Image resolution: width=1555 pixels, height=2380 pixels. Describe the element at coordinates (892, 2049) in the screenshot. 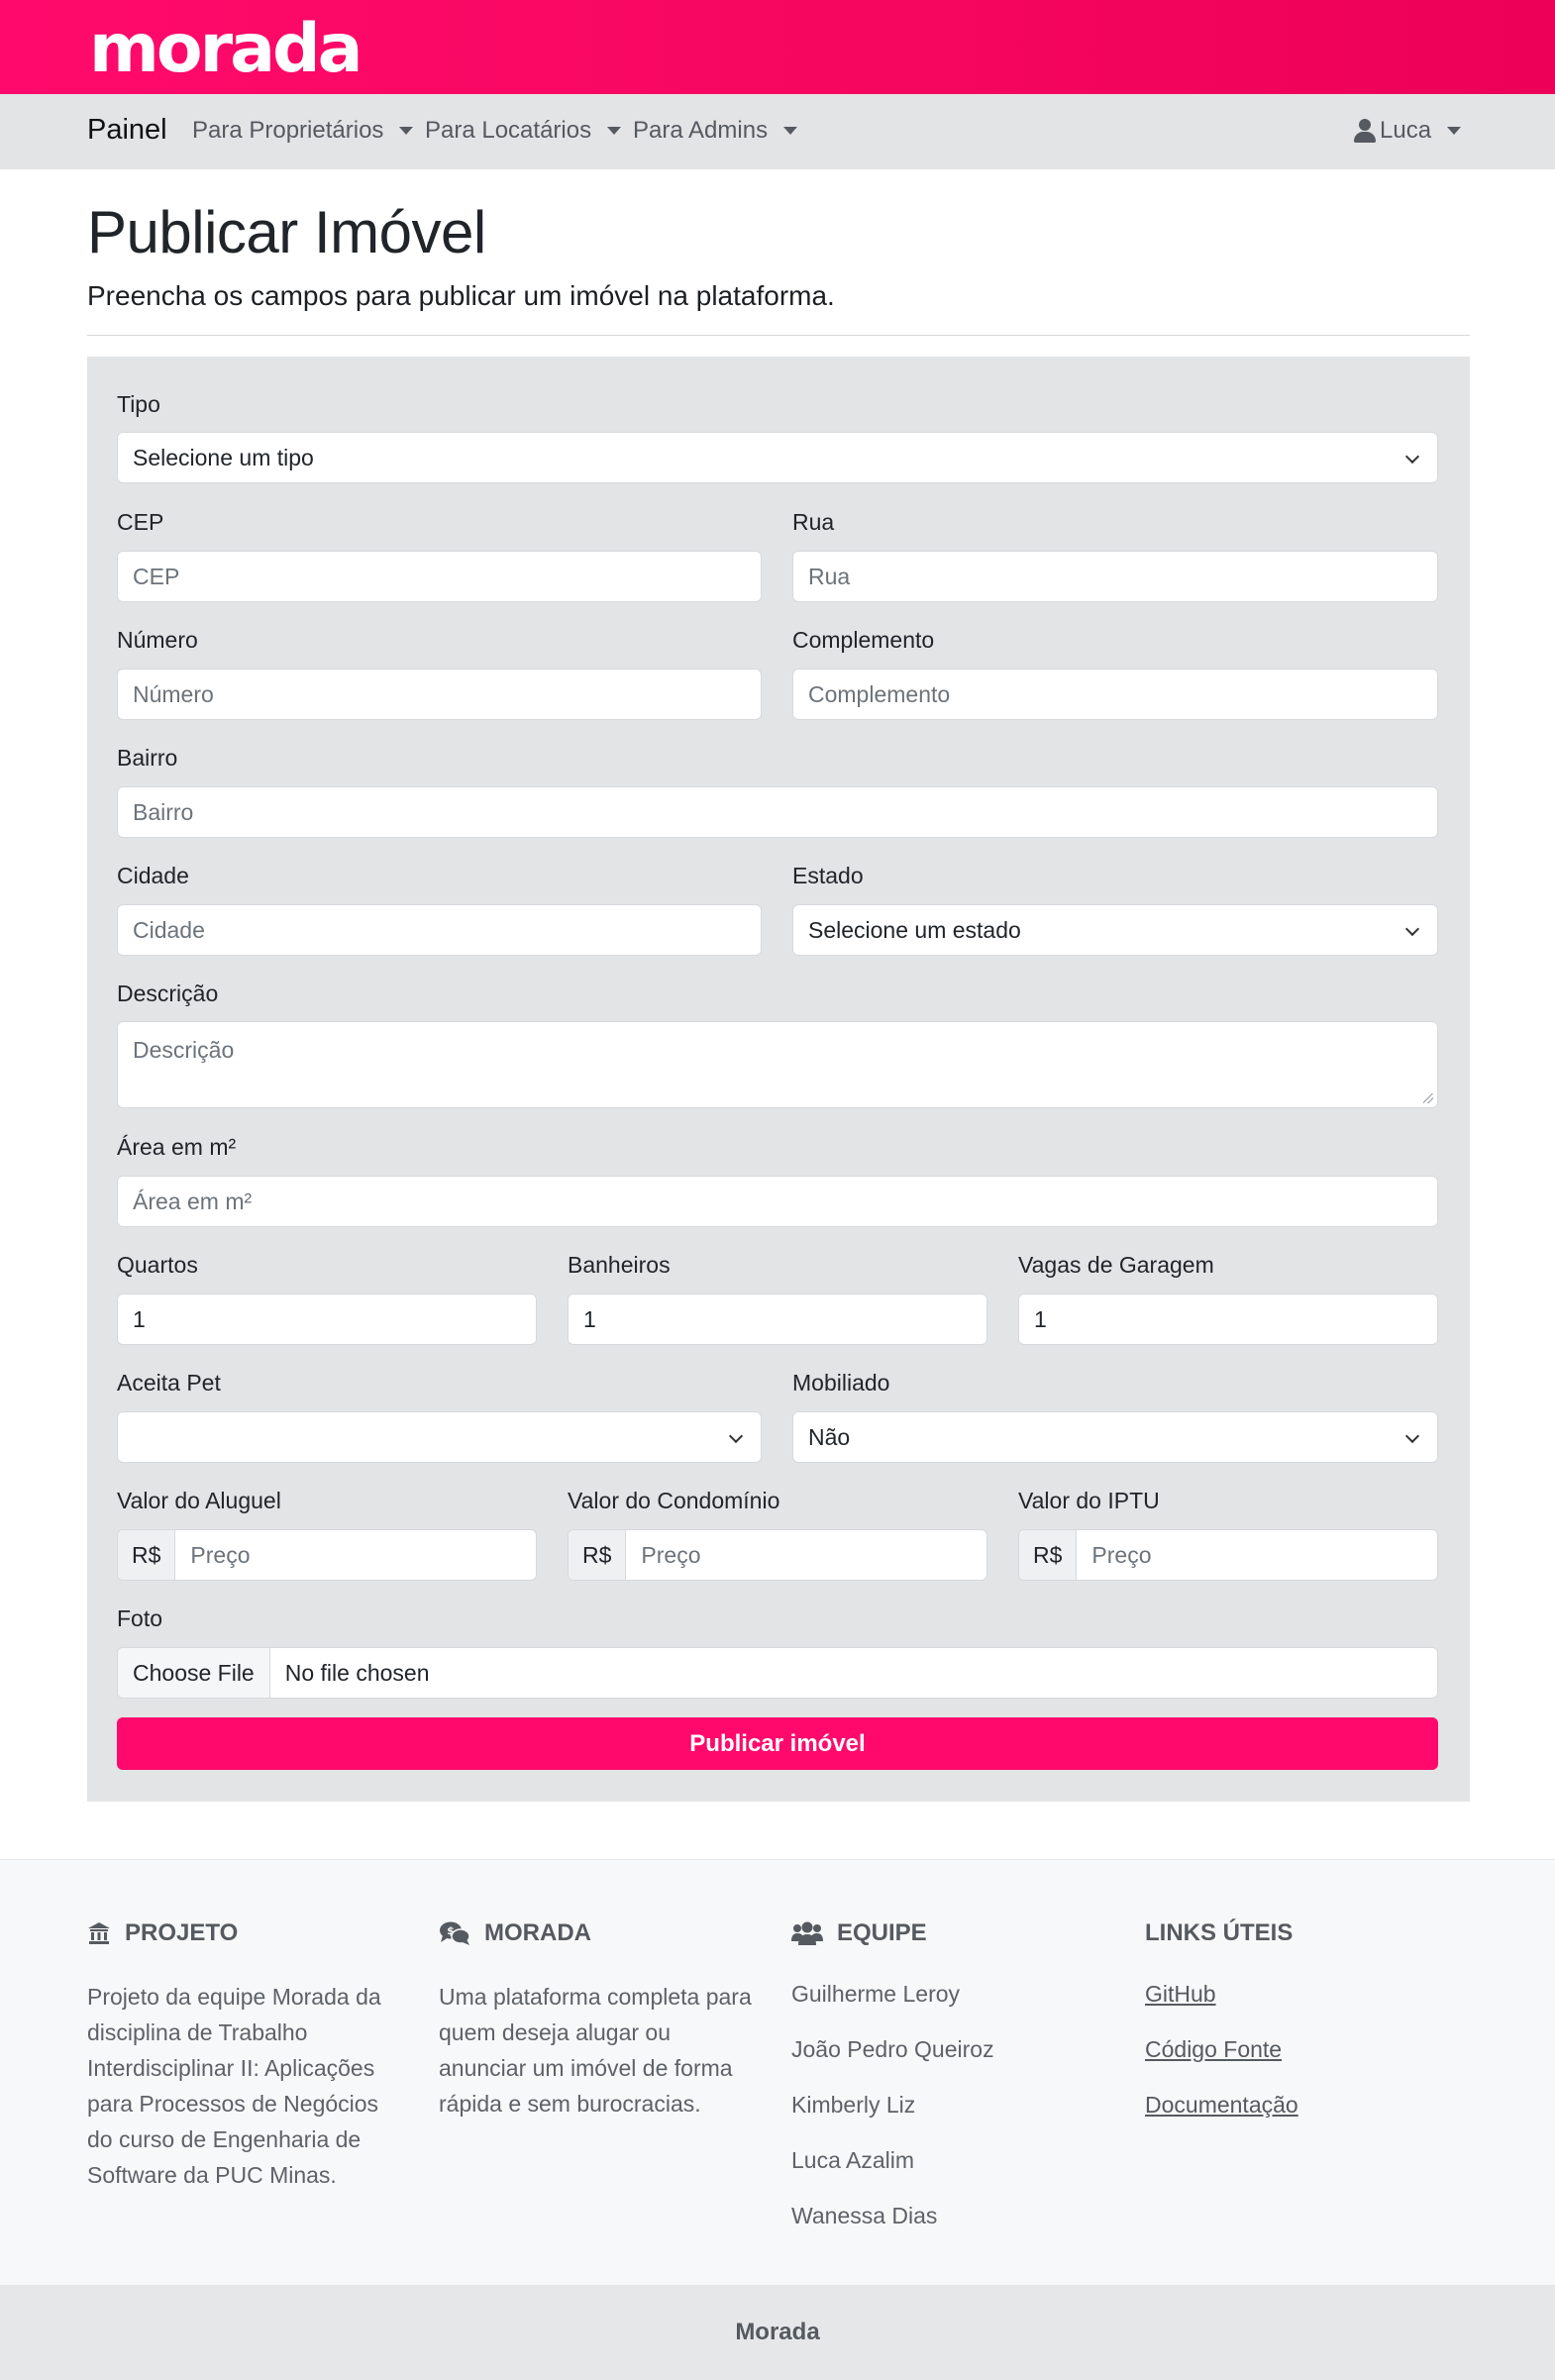

I see `team-member: João Pedro Queiroz` at that location.